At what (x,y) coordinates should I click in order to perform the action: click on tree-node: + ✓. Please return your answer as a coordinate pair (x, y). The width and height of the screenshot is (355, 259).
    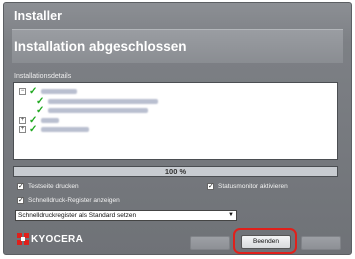
    Looking at the image, I should click on (54, 129).